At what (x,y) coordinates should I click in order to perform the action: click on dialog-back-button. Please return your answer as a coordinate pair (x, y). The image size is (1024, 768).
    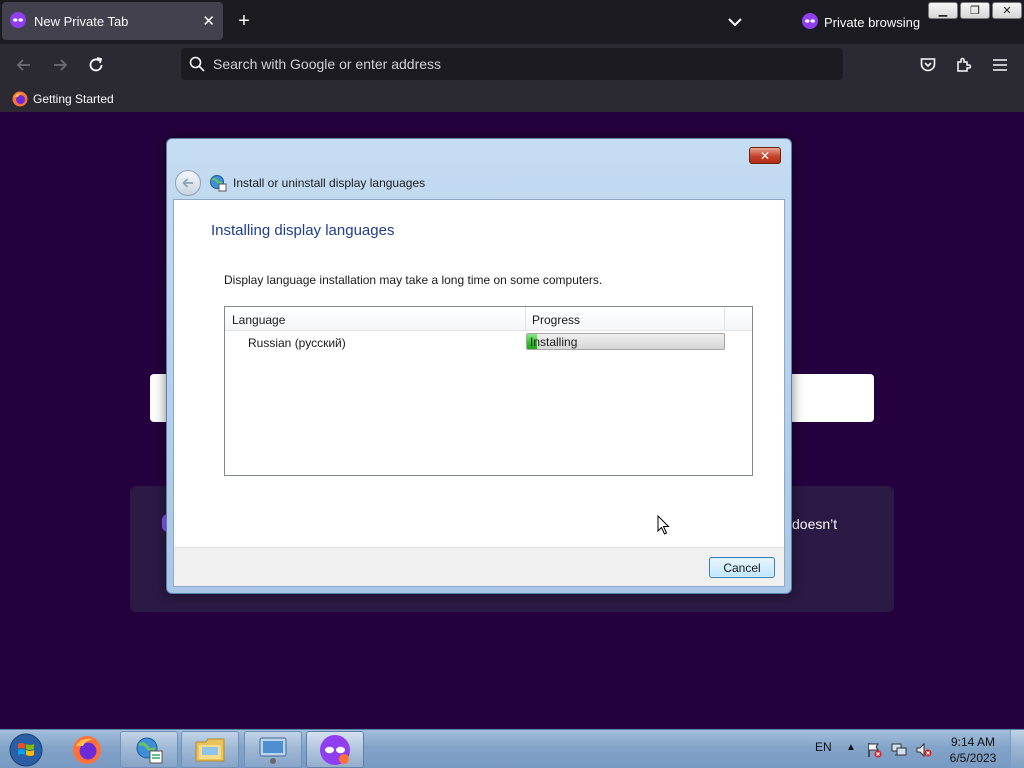
    Looking at the image, I should click on (188, 183).